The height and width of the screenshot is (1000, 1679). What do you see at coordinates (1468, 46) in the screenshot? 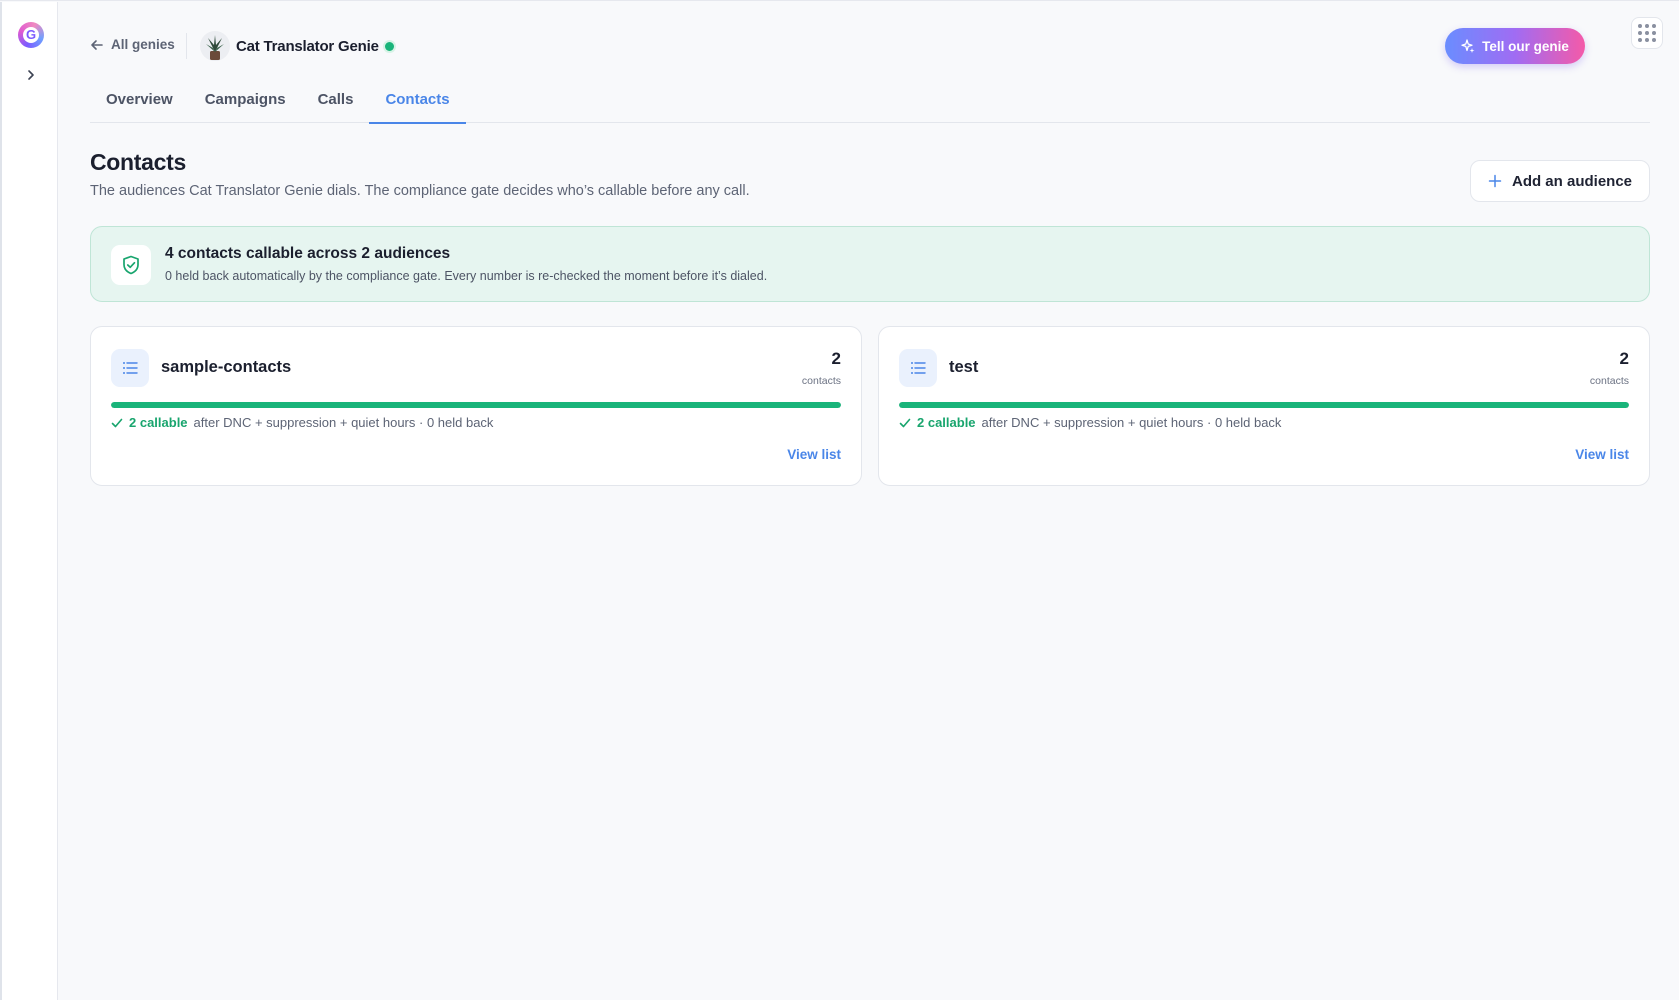
I see `sparkle-icon` at bounding box center [1468, 46].